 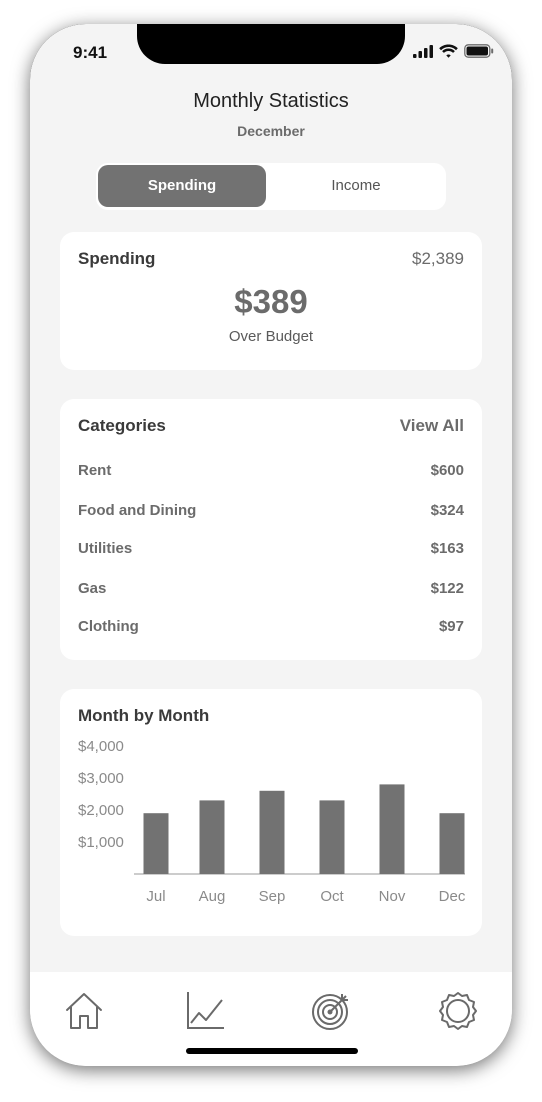 What do you see at coordinates (212, 896) in the screenshot?
I see `x-tick-label: Aug` at bounding box center [212, 896].